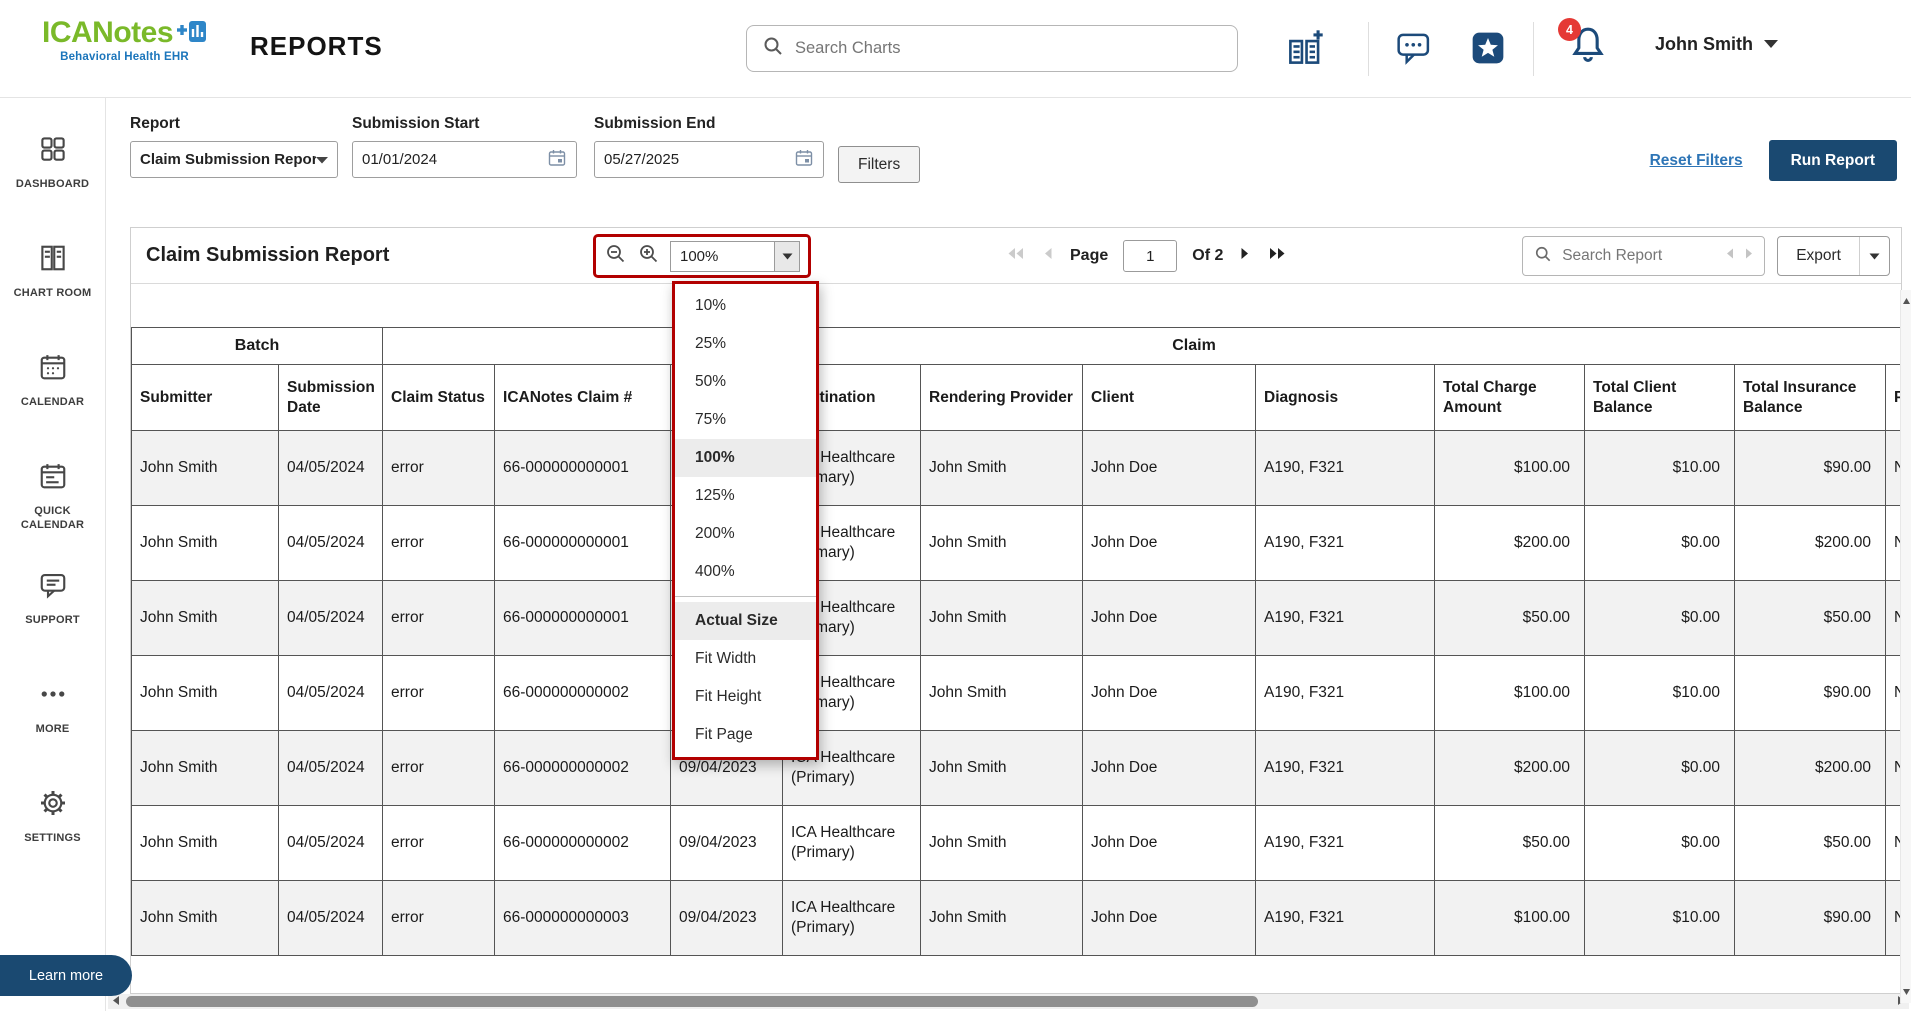  Describe the element at coordinates (735, 256) in the screenshot. I see `zoom-level-select: 100%` at that location.